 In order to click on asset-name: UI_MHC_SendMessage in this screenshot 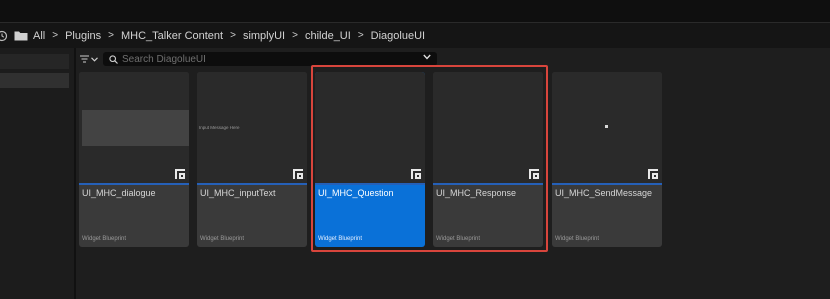, I will do `click(604, 193)`.